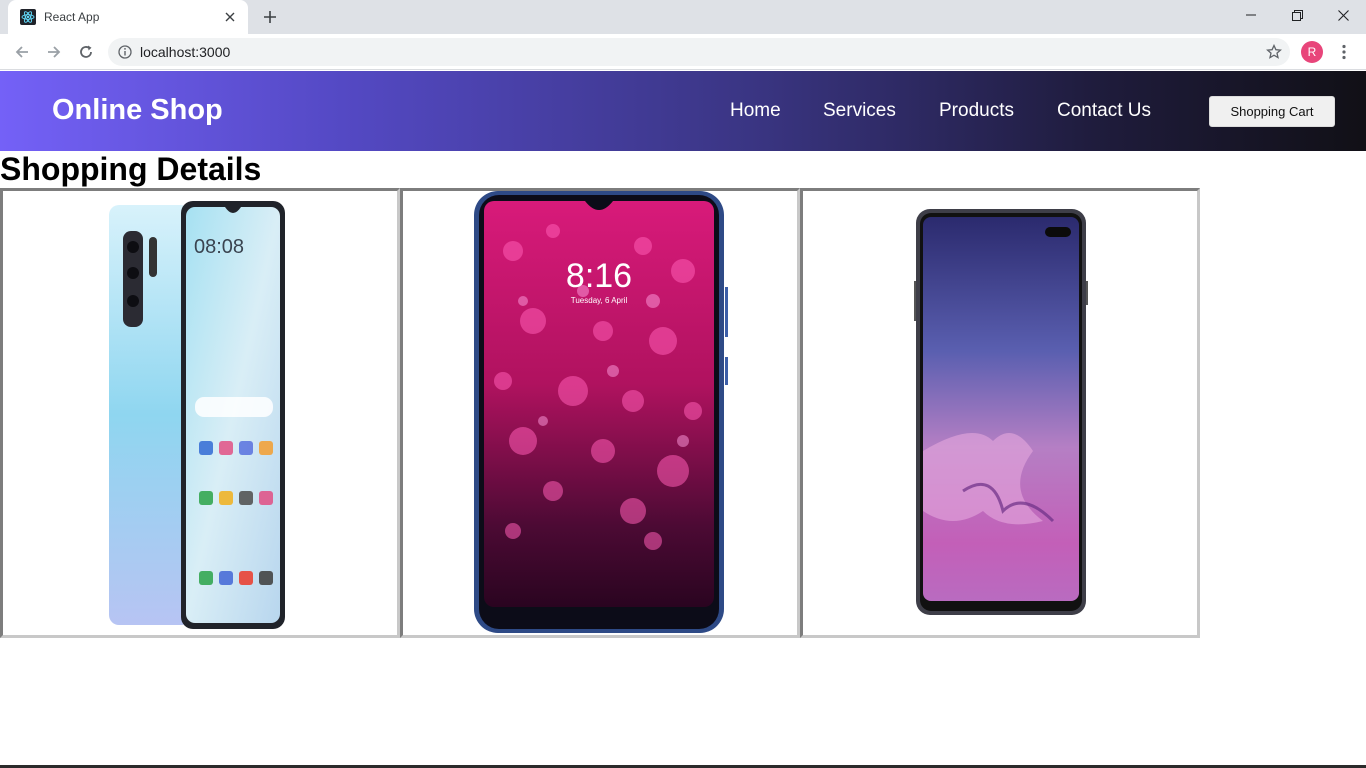 The image size is (1366, 768). What do you see at coordinates (28, 17) in the screenshot?
I see `react-logo-icon` at bounding box center [28, 17].